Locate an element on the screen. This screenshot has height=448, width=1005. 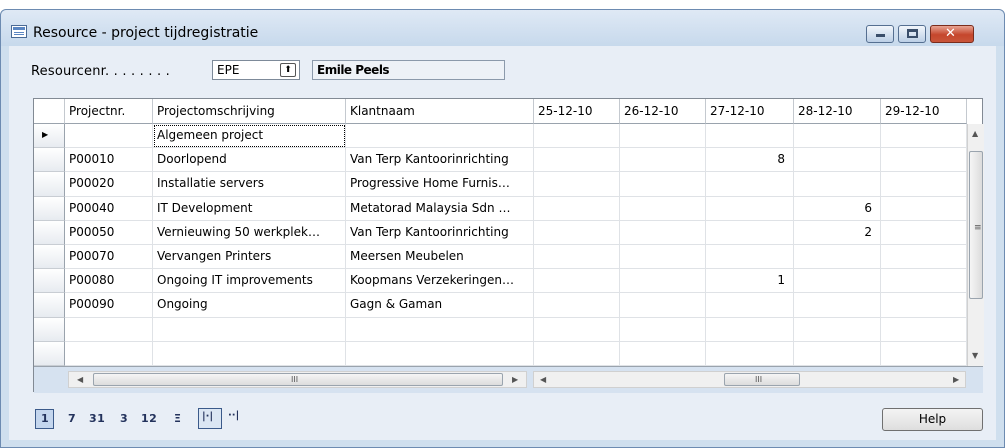
right-horizontal-scroll-thumb: III is located at coordinates (762, 379).